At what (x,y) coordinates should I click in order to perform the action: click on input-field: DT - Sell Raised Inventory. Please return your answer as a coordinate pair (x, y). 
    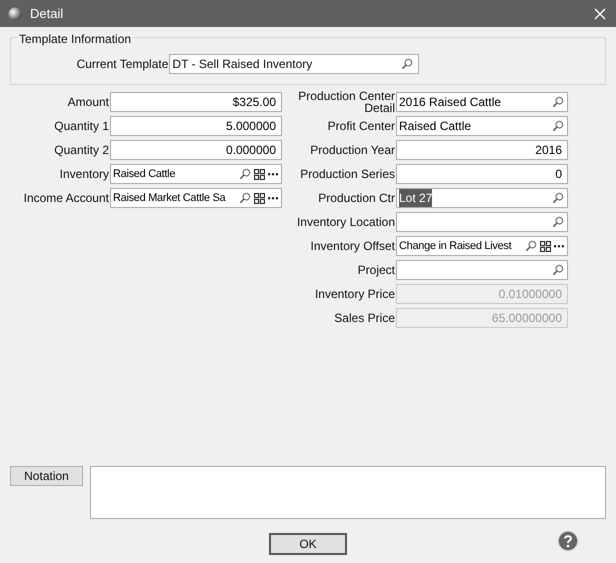
    Looking at the image, I should click on (294, 64).